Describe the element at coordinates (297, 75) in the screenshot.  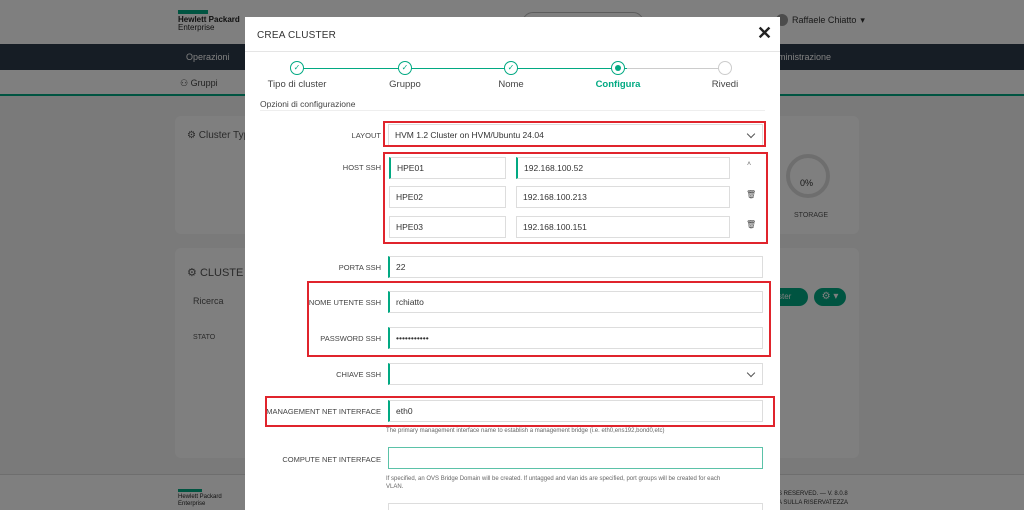
I see `step-cluster-type: ✓ Tipo di cluster` at that location.